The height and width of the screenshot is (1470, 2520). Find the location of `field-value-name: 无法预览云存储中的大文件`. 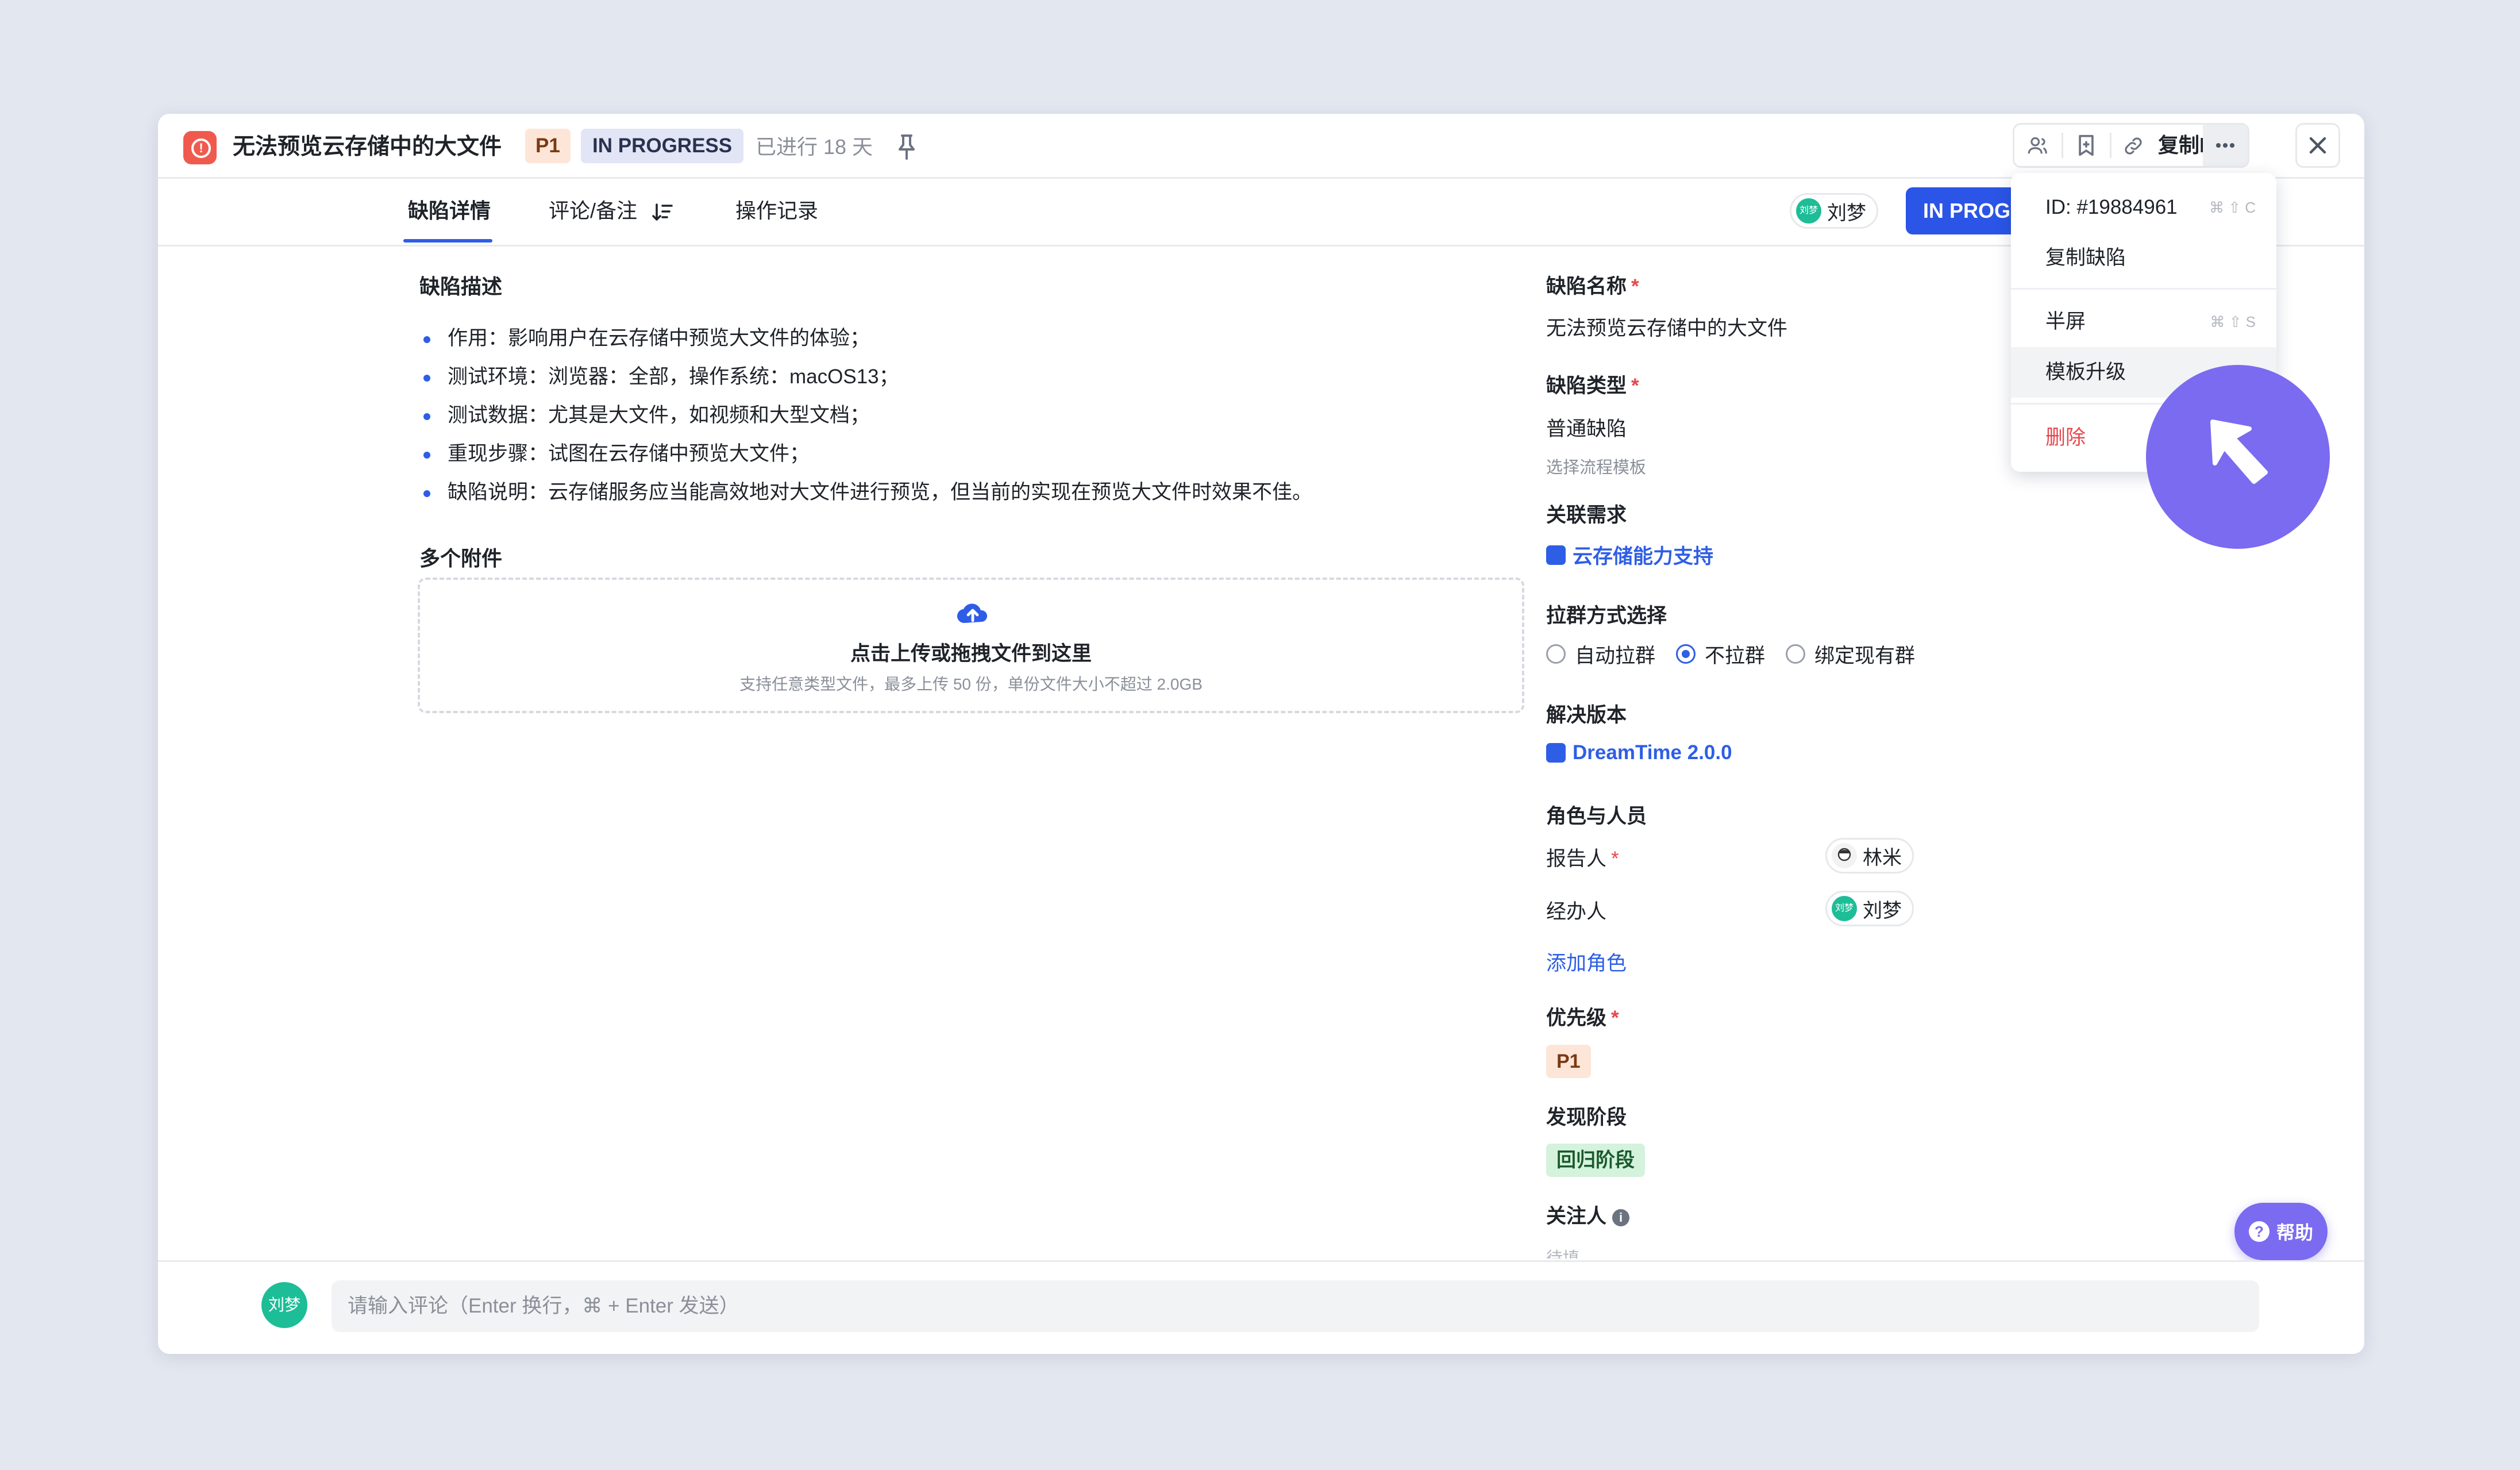

field-value-name: 无法预览云存储中的大文件 is located at coordinates (1666, 326).